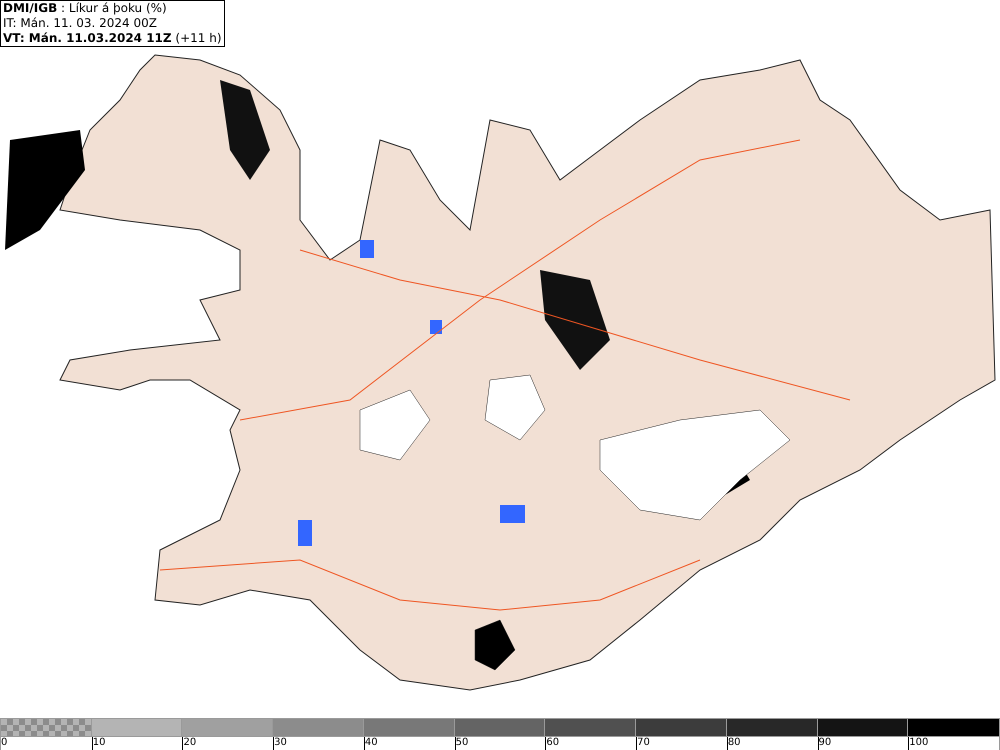 The image size is (1000, 750). What do you see at coordinates (553, 743) in the screenshot?
I see `legend-label: 60` at bounding box center [553, 743].